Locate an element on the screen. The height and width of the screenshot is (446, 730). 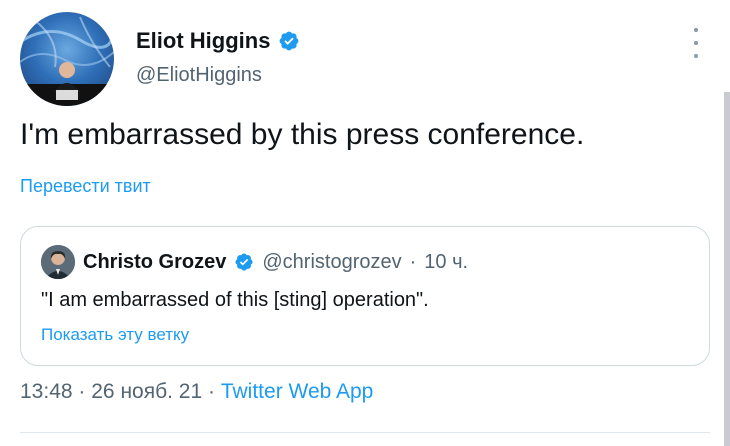
source-app-link: Twitter Web App is located at coordinates (297, 391).